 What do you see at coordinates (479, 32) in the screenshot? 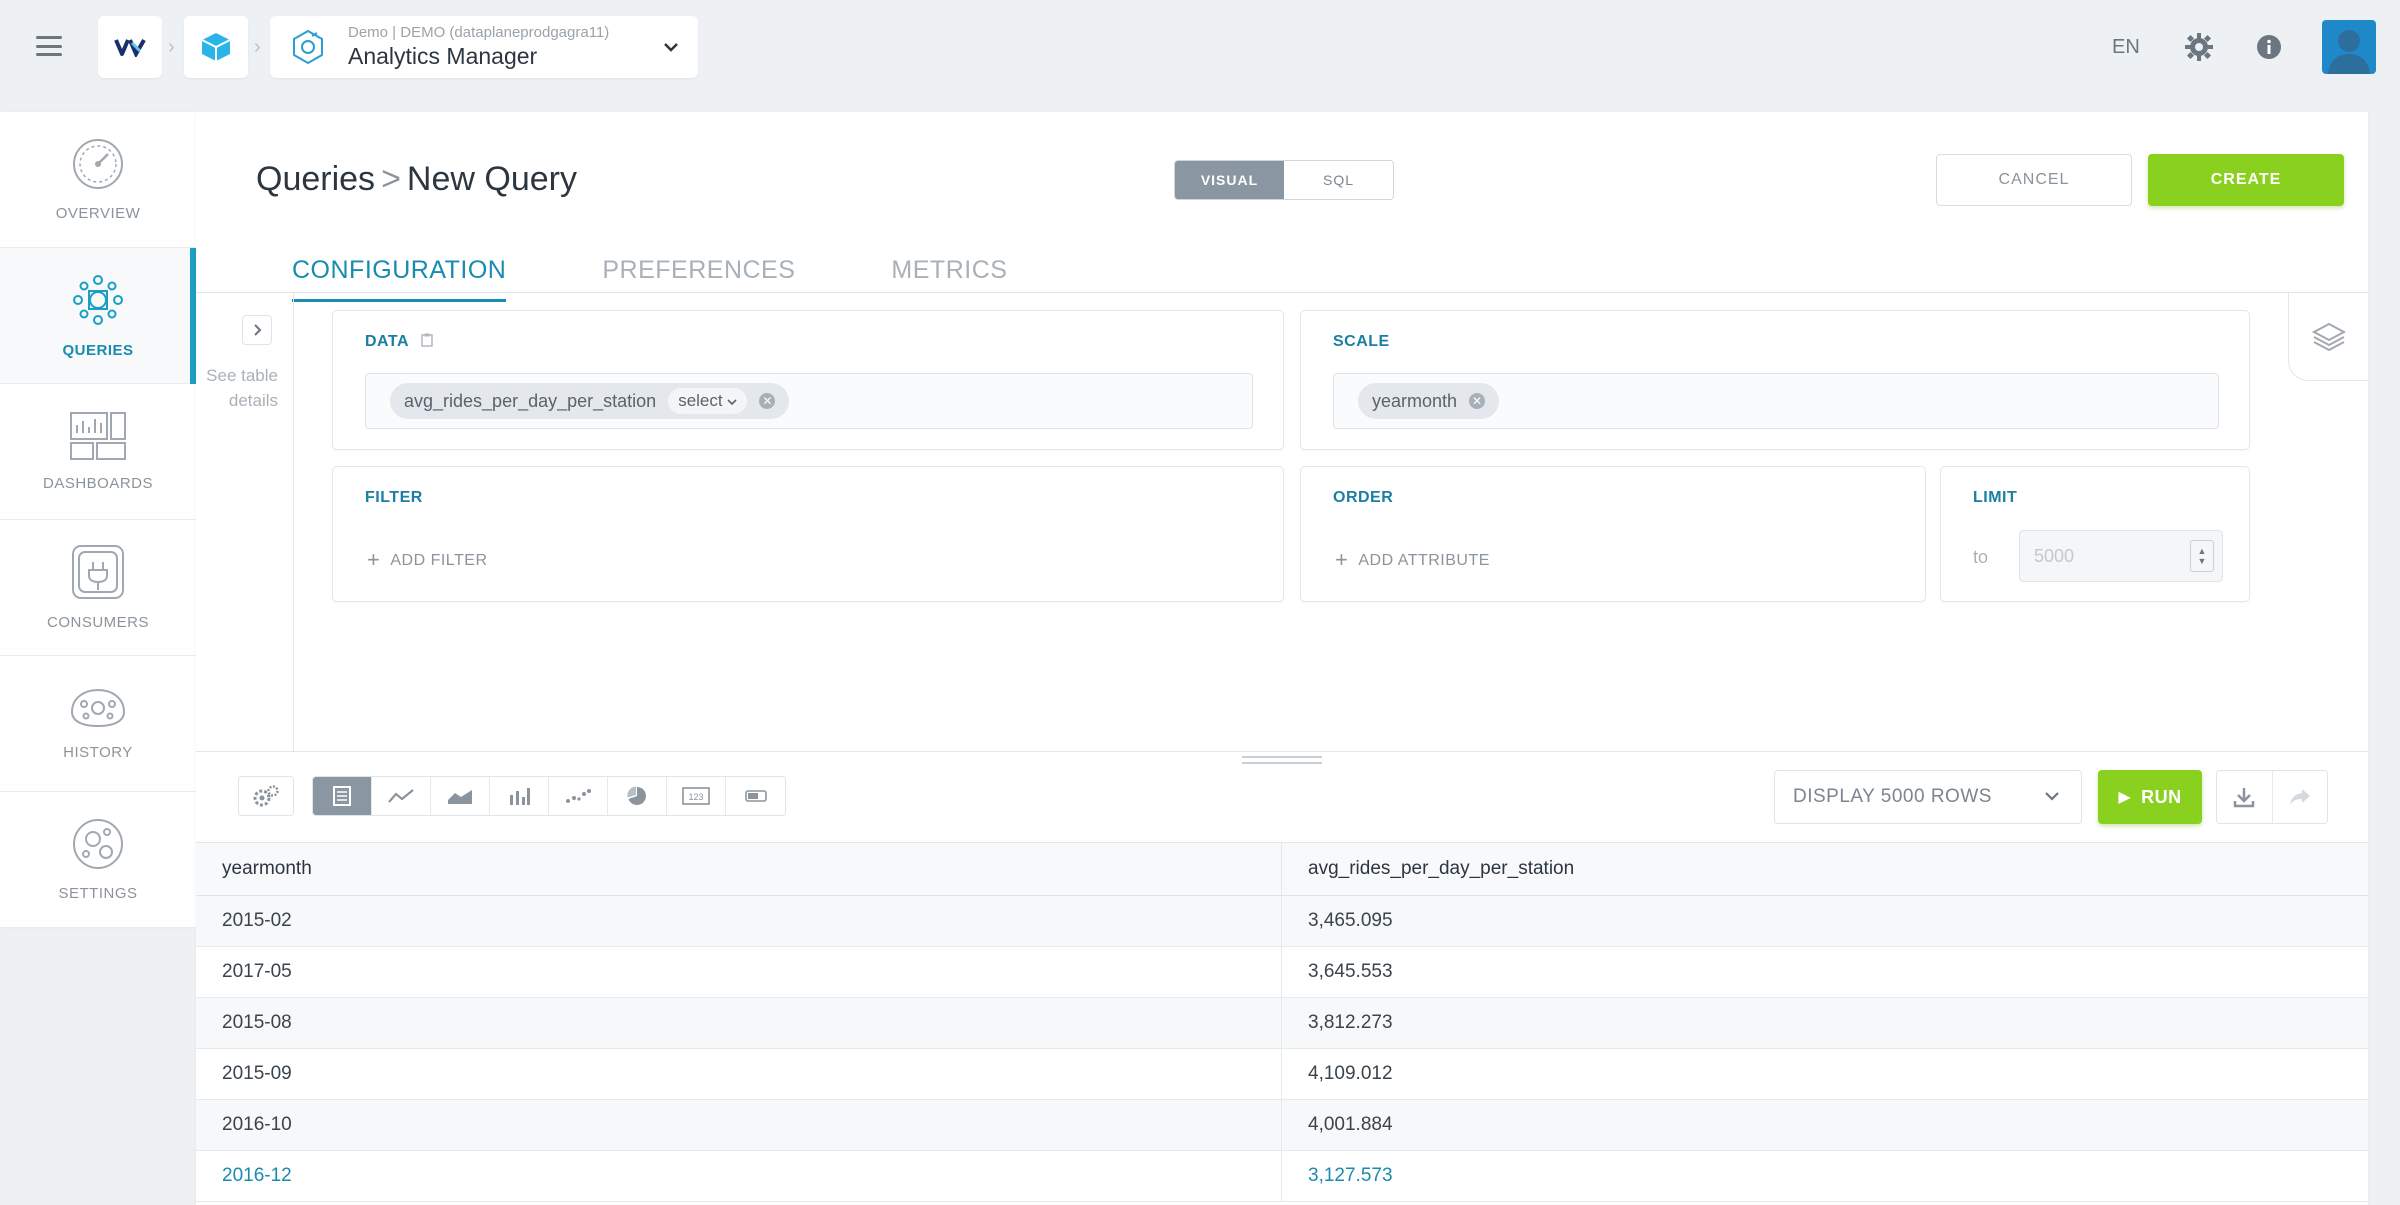
I see `app-environment: Demo | DEMO (dataplaneprodgagra11)` at bounding box center [479, 32].